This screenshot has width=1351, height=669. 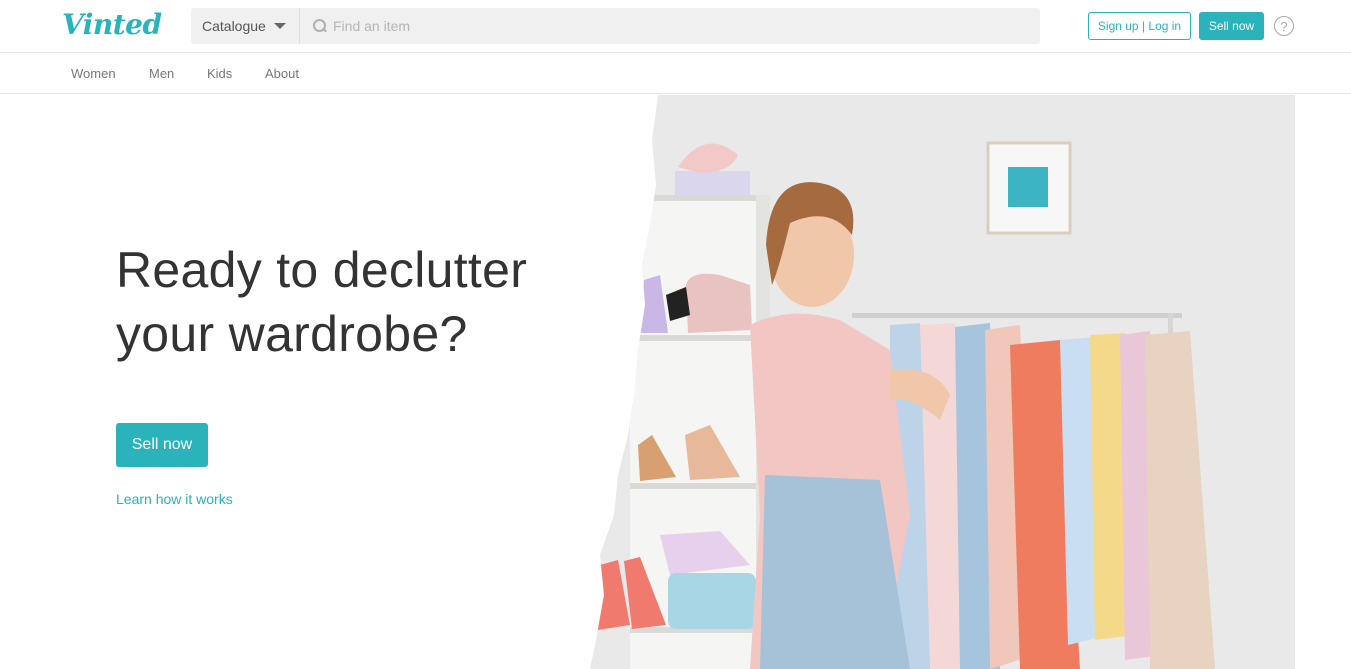 What do you see at coordinates (112, 24) in the screenshot?
I see `vinted-logo: Vinted` at bounding box center [112, 24].